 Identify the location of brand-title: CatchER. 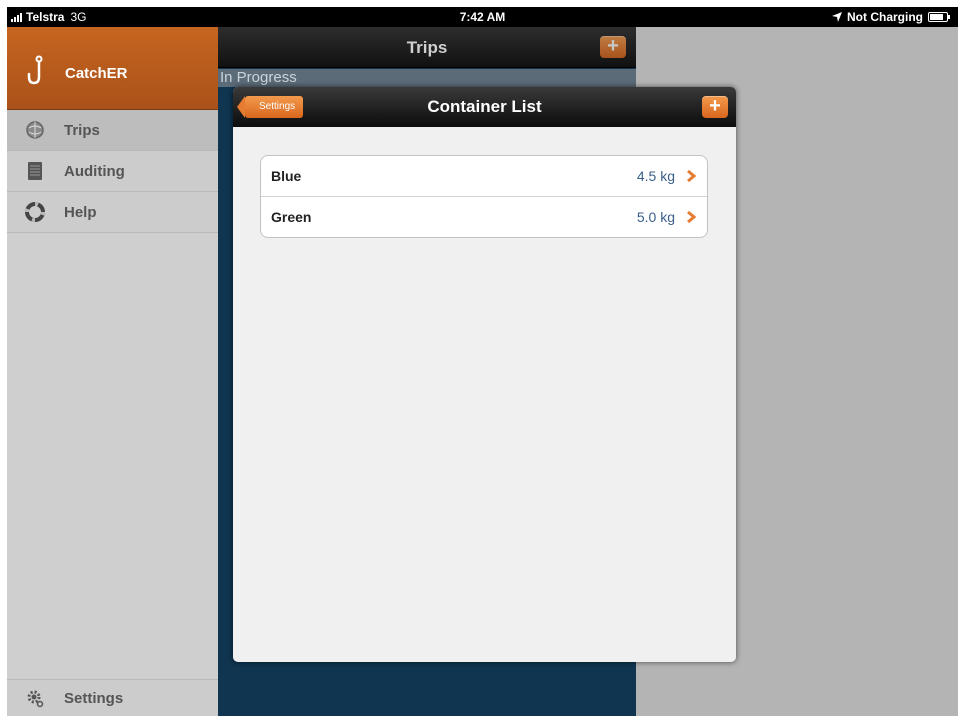
(96, 73).